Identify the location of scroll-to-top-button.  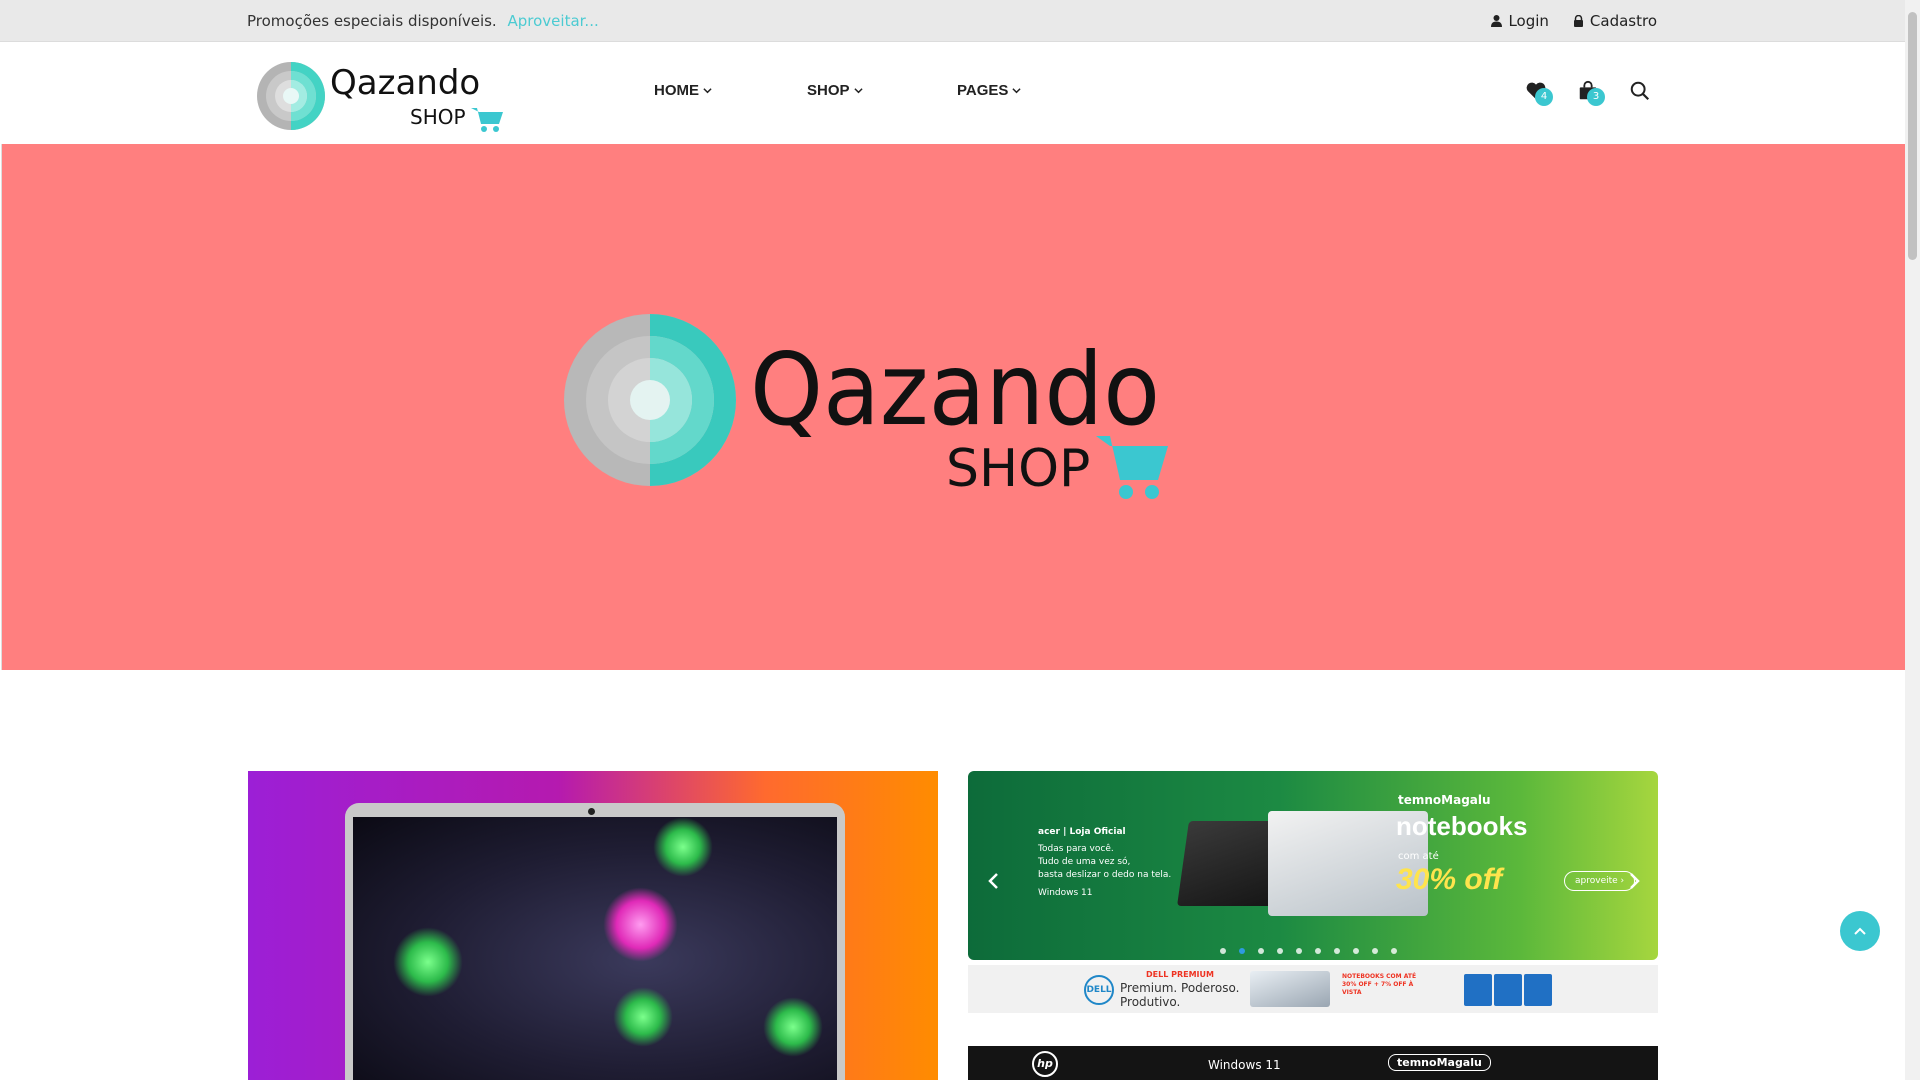
(1860, 931).